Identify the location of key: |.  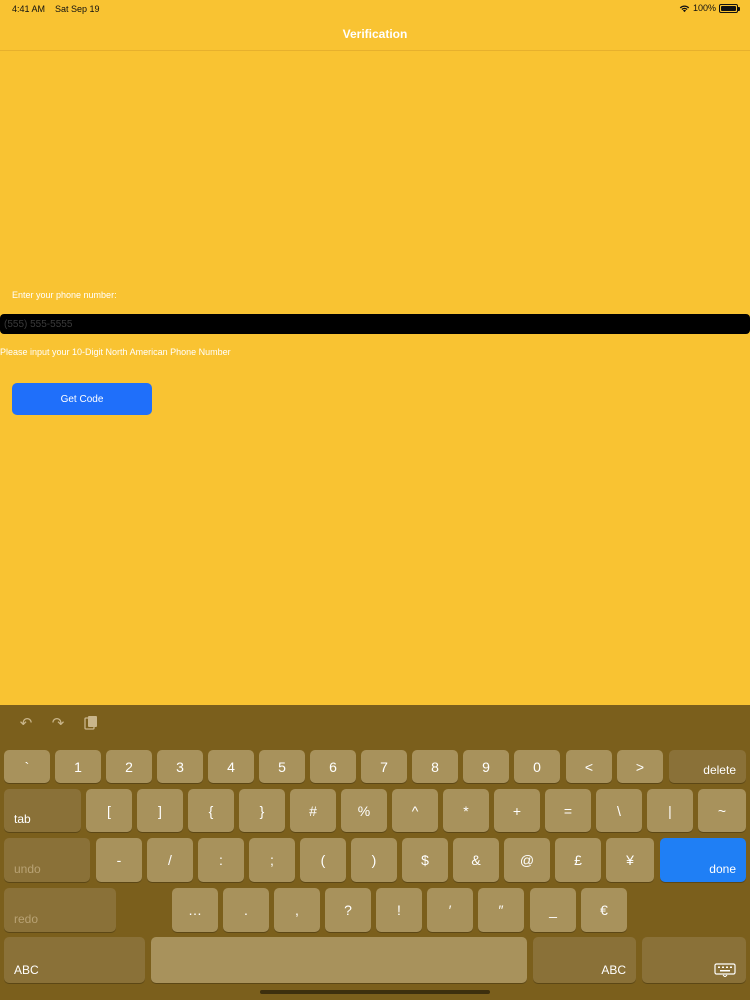
(670, 810).